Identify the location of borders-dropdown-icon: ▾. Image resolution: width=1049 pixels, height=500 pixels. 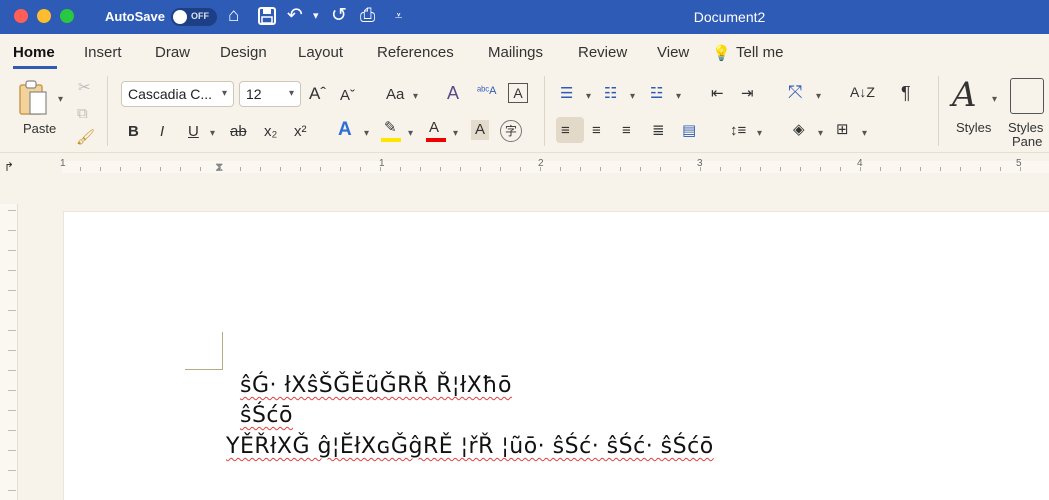
(863, 133).